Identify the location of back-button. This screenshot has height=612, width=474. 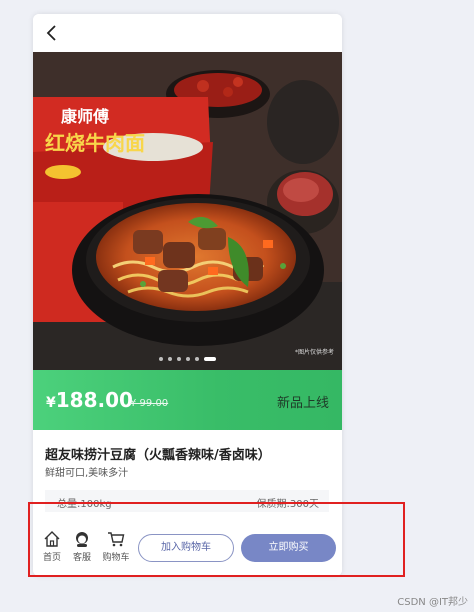
(52, 33).